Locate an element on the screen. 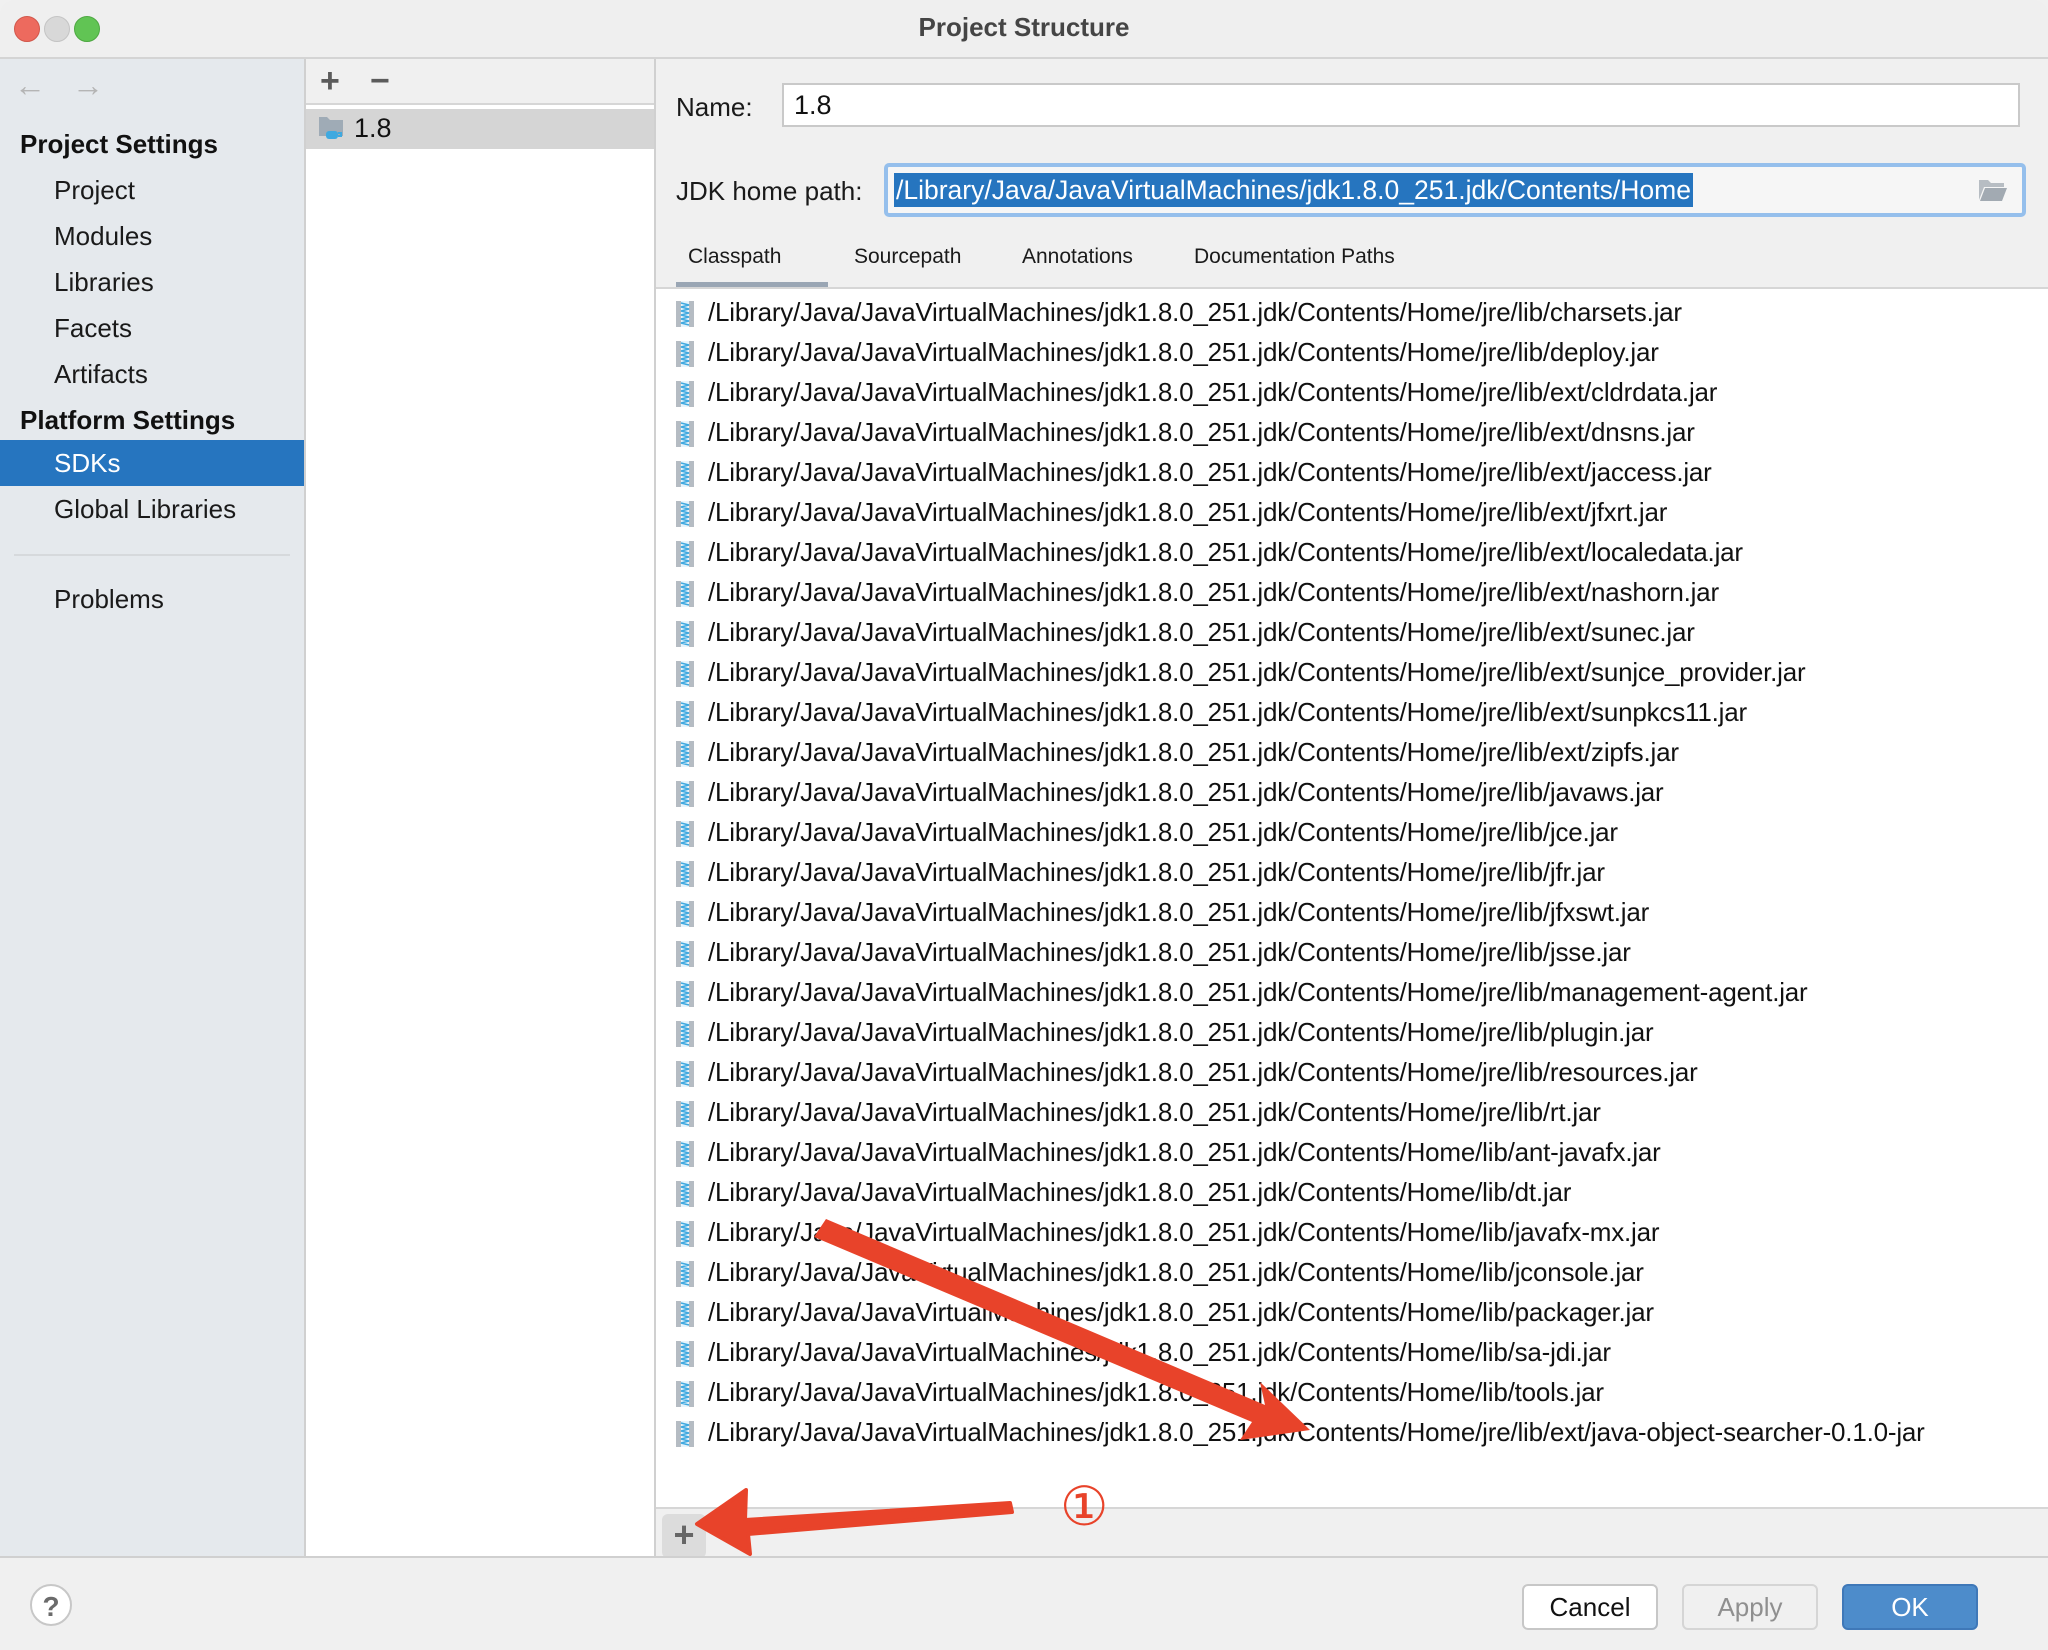 The width and height of the screenshot is (2048, 1650). sidebar-divider is located at coordinates (152, 555).